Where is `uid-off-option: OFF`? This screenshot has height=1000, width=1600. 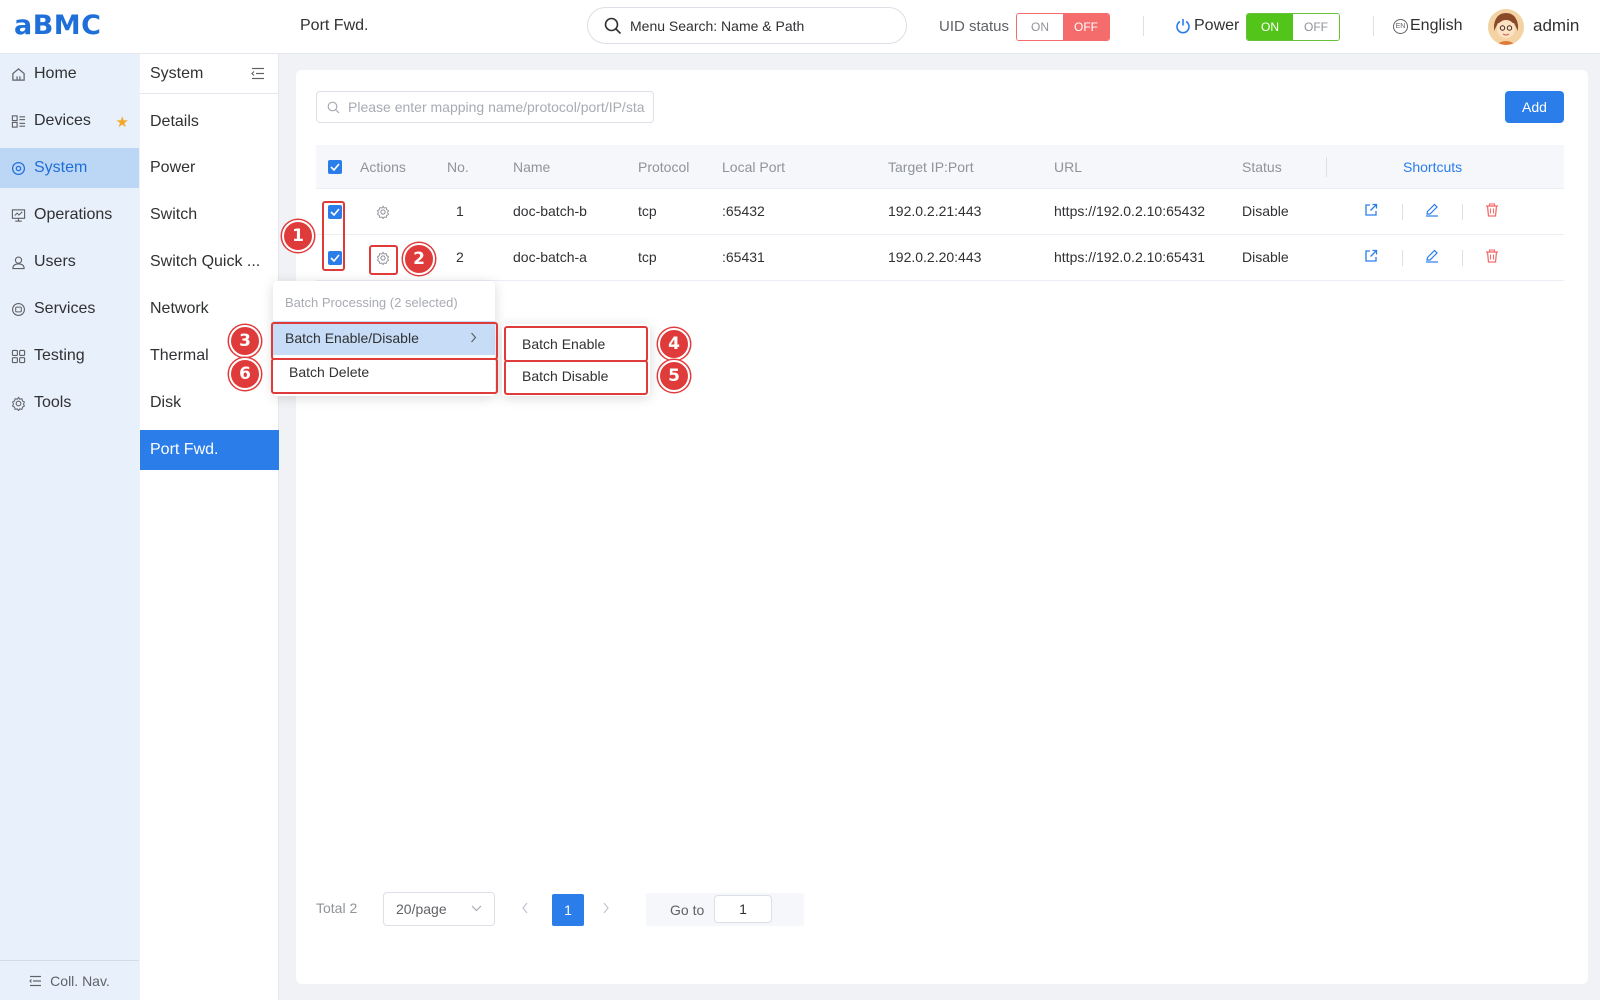 uid-off-option: OFF is located at coordinates (1086, 27).